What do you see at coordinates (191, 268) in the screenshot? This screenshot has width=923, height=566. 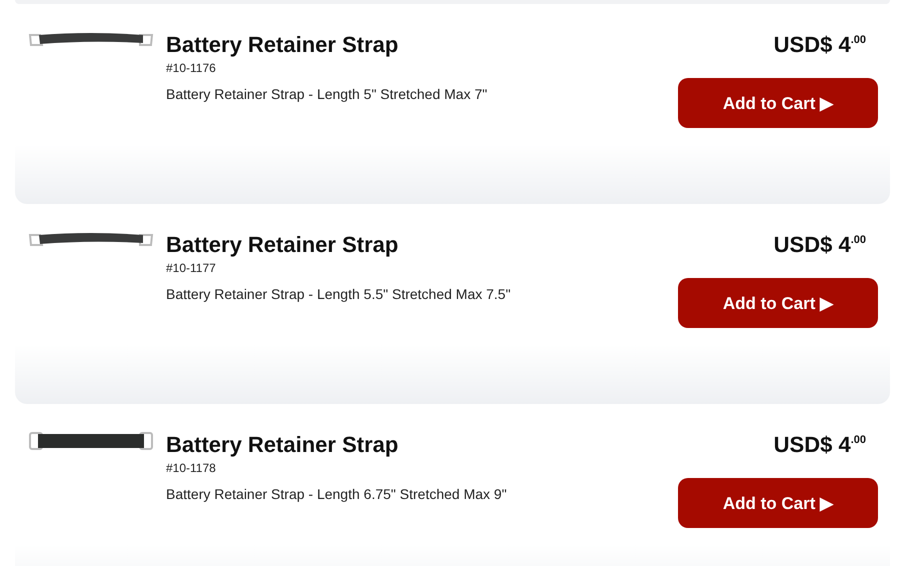 I see `product-sku: #10-1177` at bounding box center [191, 268].